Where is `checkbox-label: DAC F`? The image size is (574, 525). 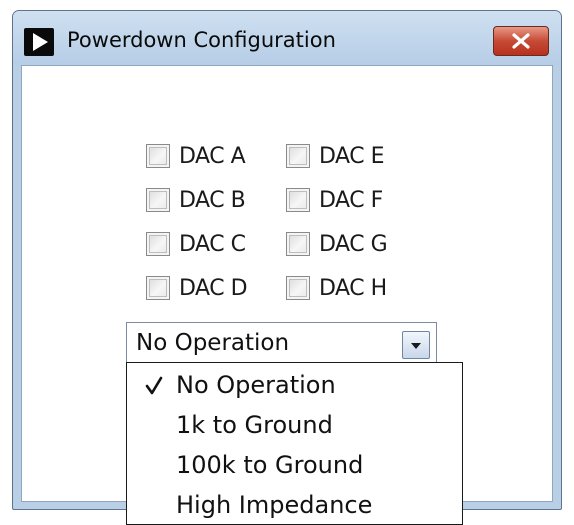 checkbox-label: DAC F is located at coordinates (351, 200).